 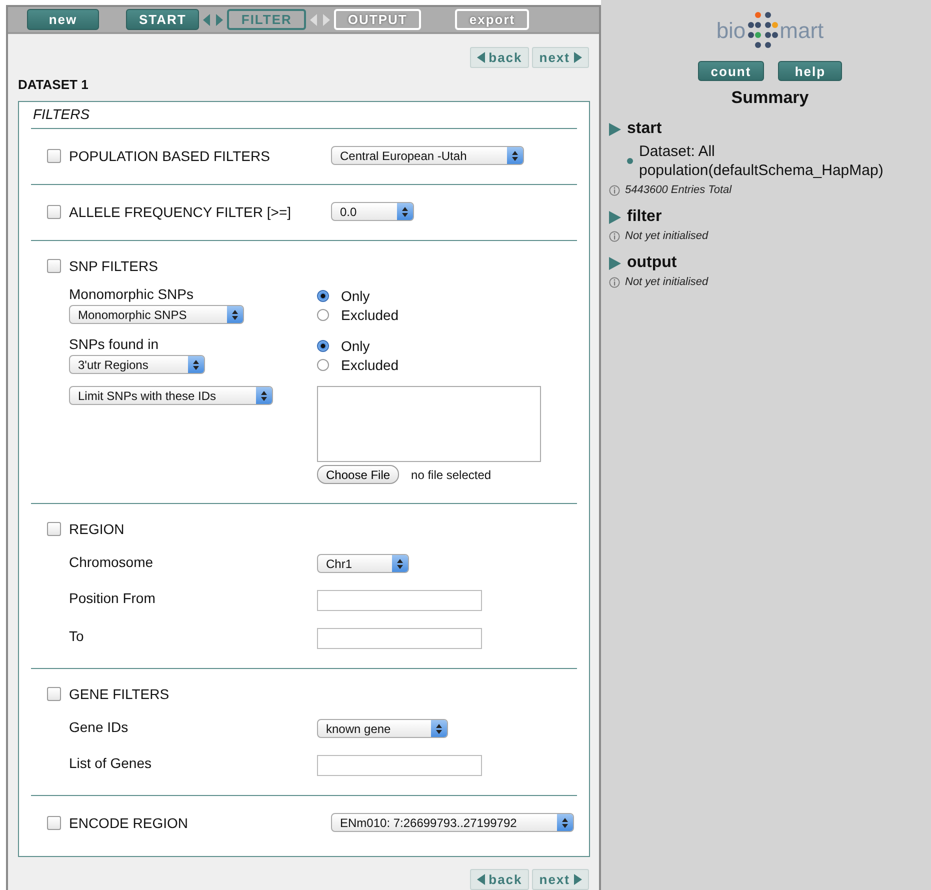 I want to click on field-label: Chromosome, so click(x=111, y=562).